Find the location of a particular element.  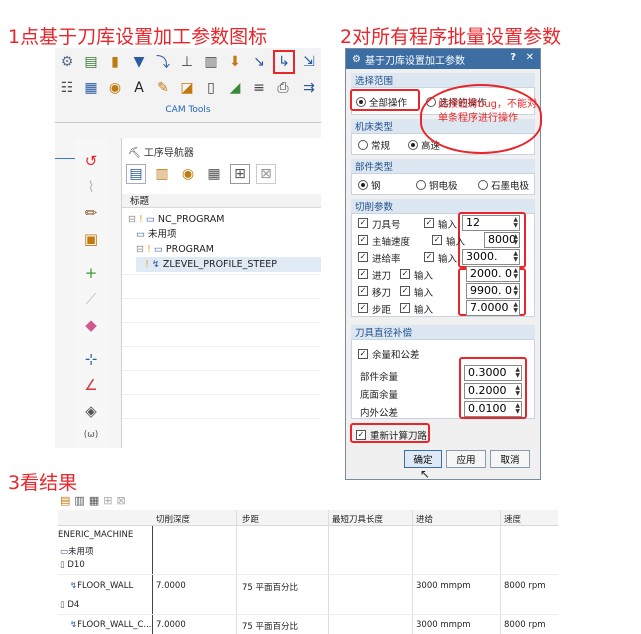

pen-icon: ✎ is located at coordinates (163, 88).